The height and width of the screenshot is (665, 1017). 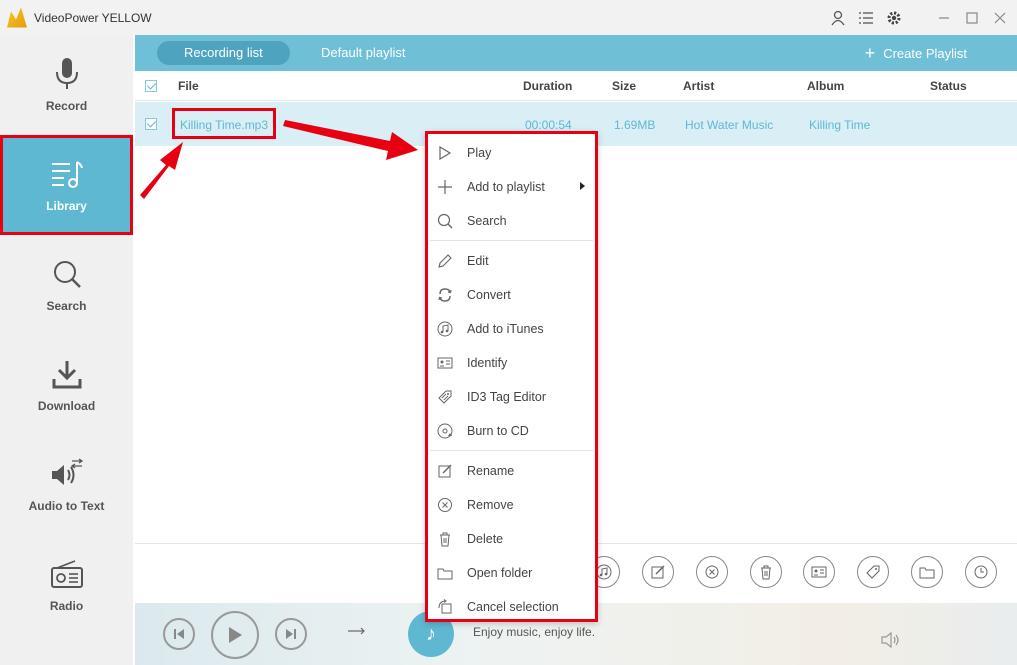 I want to click on music-note-icon: ♪, so click(x=431, y=633).